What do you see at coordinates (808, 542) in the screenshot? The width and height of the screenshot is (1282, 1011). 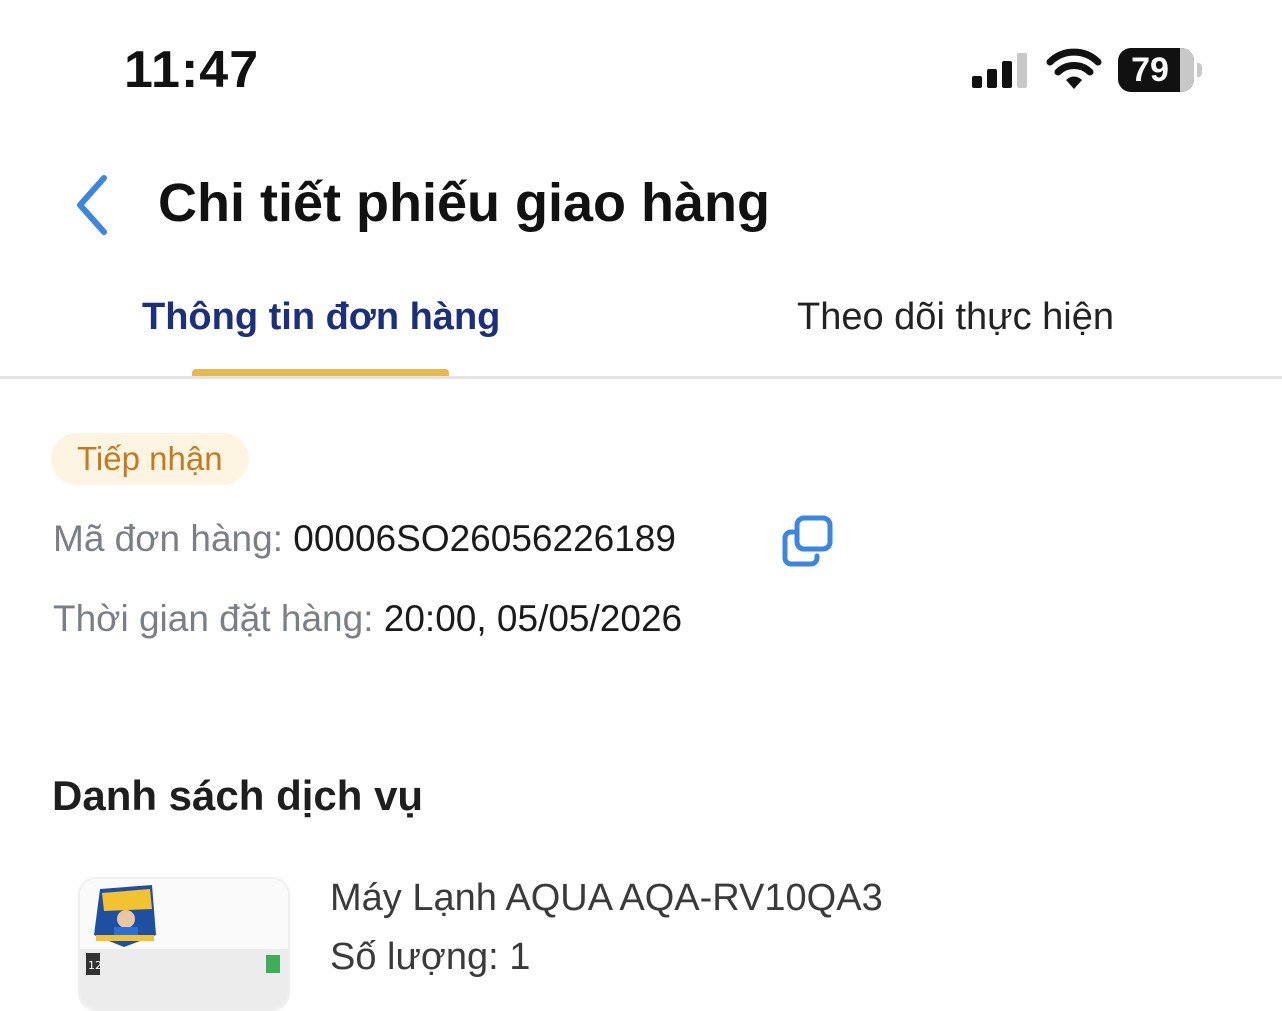 I see `copy-icon` at bounding box center [808, 542].